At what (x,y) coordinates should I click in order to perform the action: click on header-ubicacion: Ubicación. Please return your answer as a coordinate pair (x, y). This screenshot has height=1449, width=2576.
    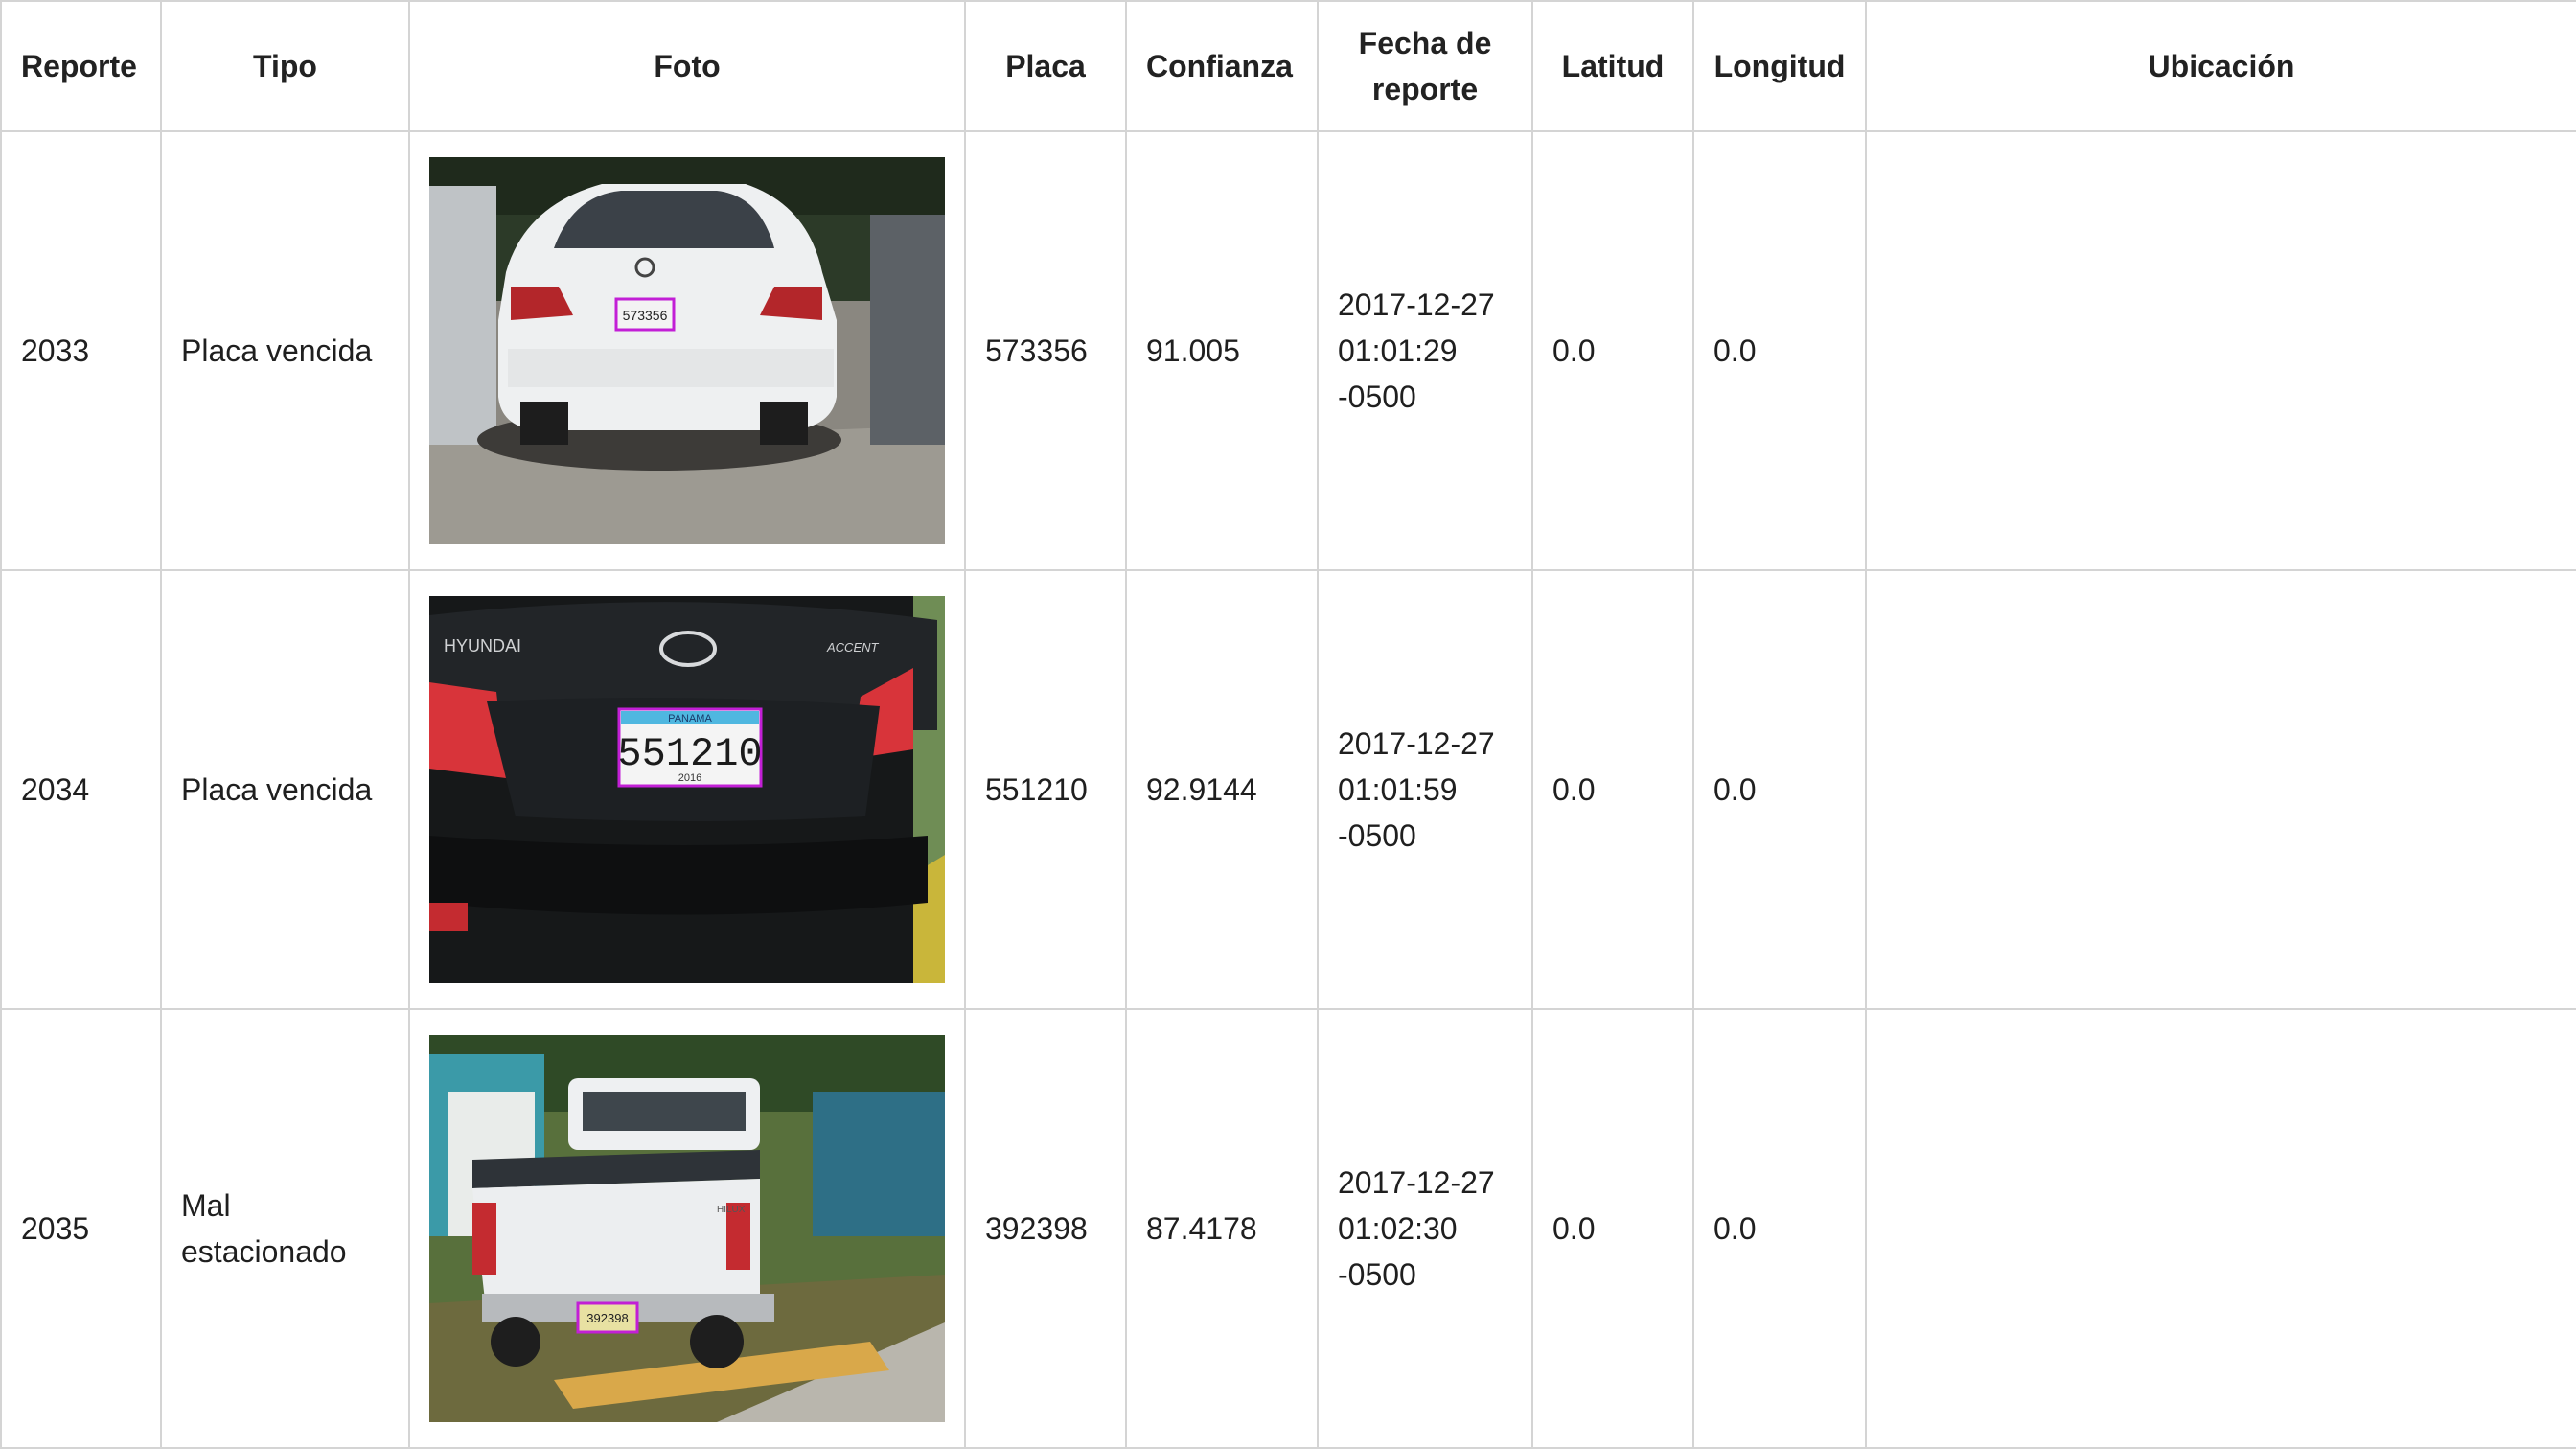
    Looking at the image, I should click on (2220, 66).